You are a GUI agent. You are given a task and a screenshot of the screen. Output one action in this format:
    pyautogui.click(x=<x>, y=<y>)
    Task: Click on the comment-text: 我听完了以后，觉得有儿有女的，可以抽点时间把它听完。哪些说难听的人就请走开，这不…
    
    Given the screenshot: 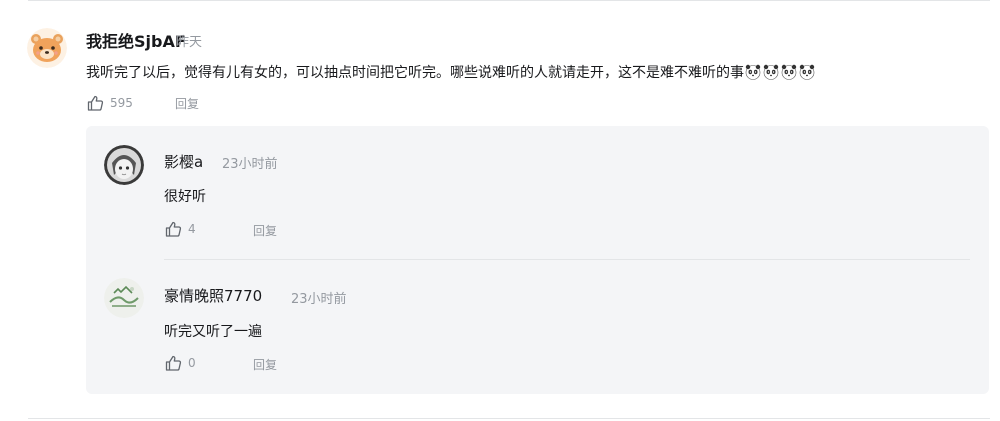 What is the action you would take?
    pyautogui.click(x=415, y=73)
    